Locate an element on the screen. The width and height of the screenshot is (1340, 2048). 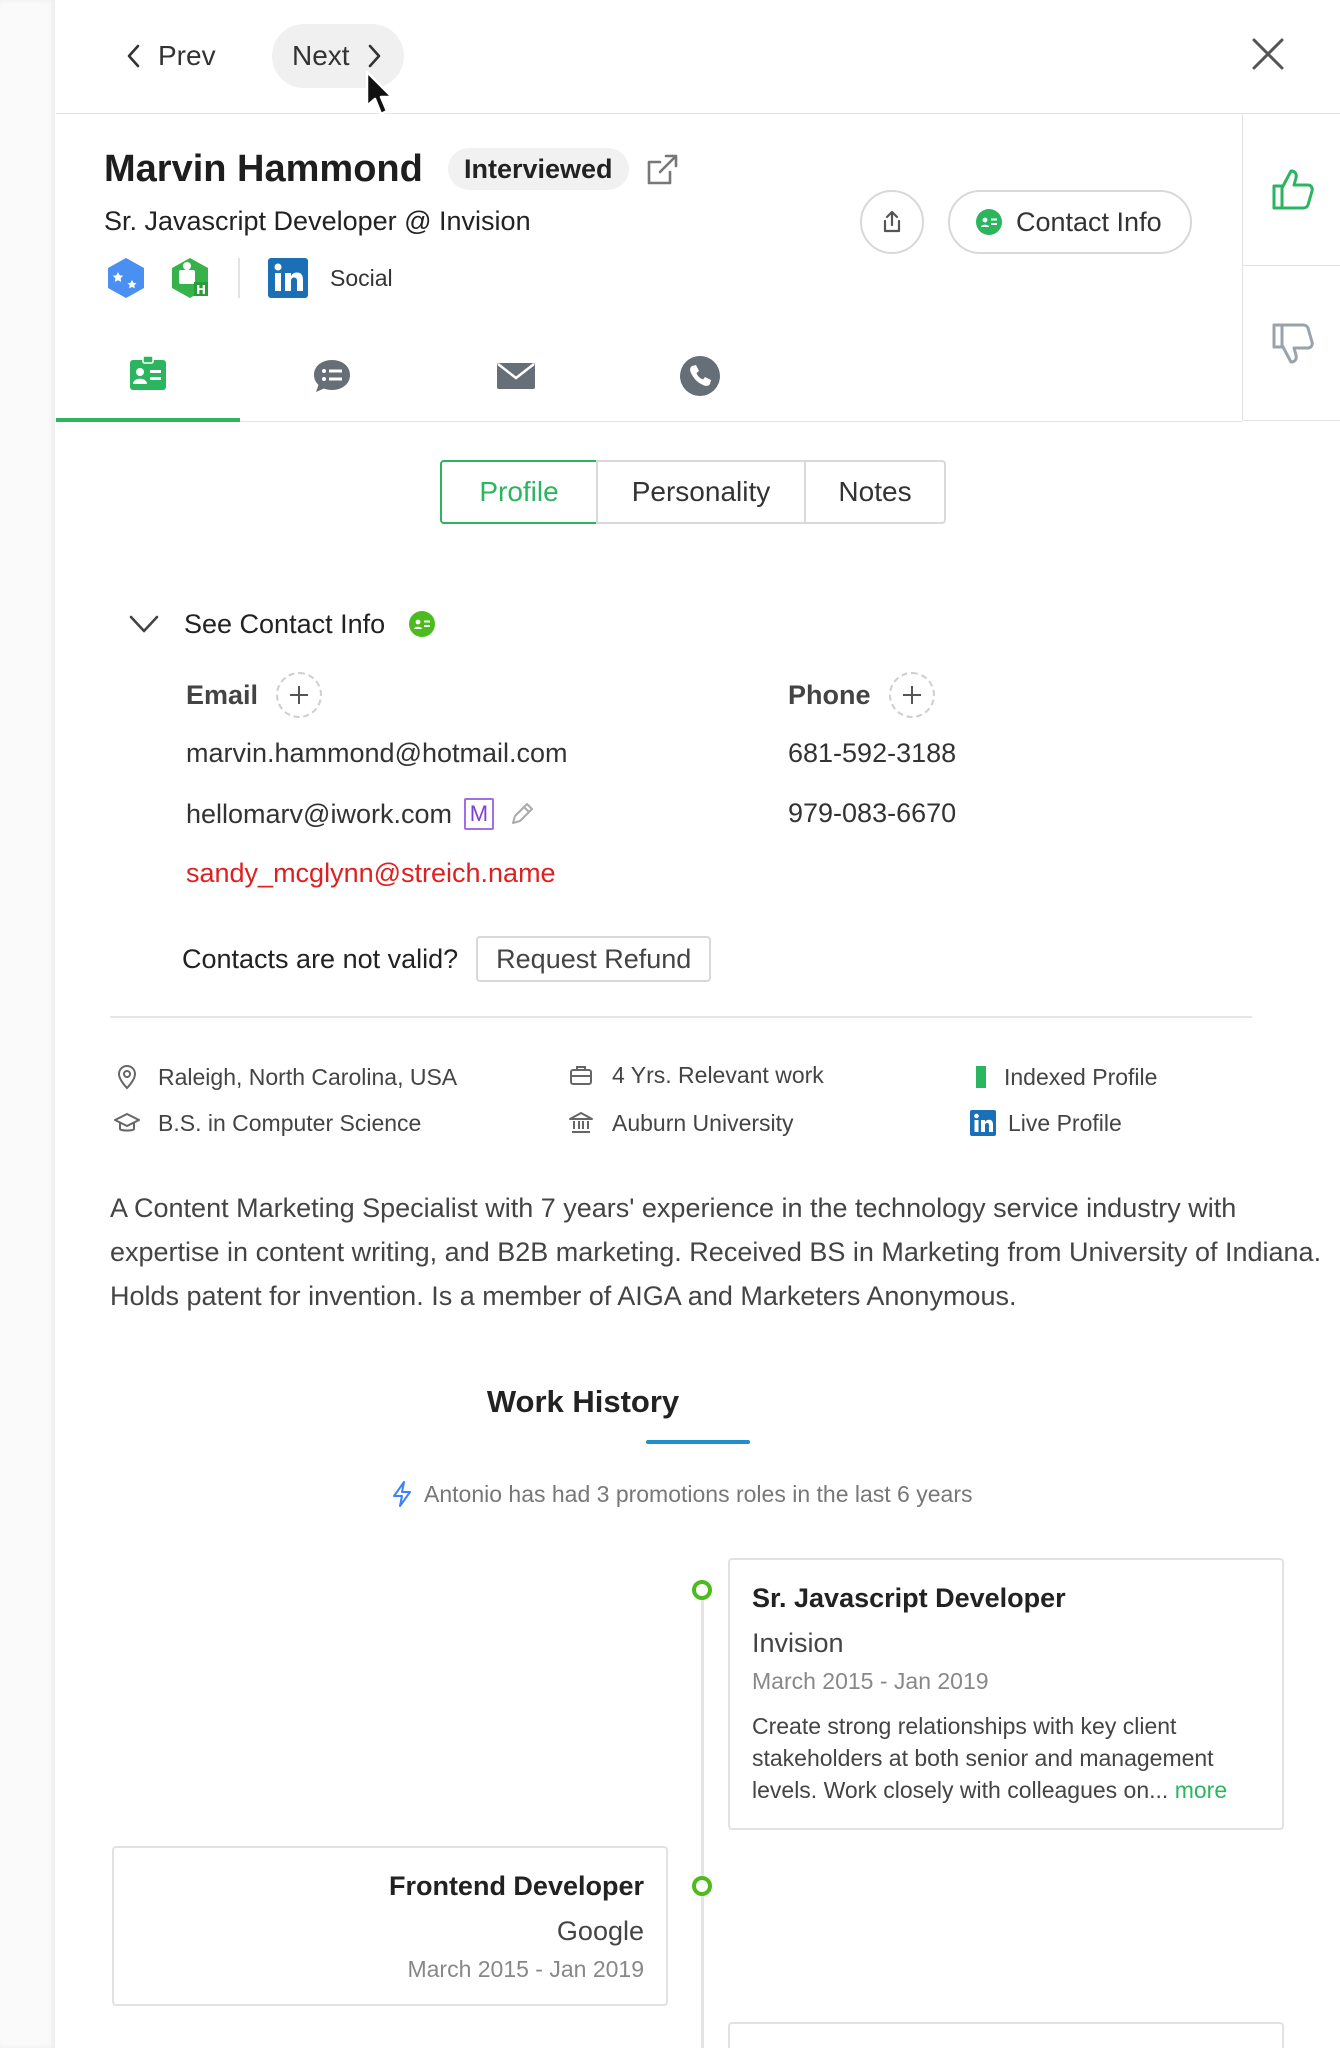
background-app-edge is located at coordinates (27, 1024).